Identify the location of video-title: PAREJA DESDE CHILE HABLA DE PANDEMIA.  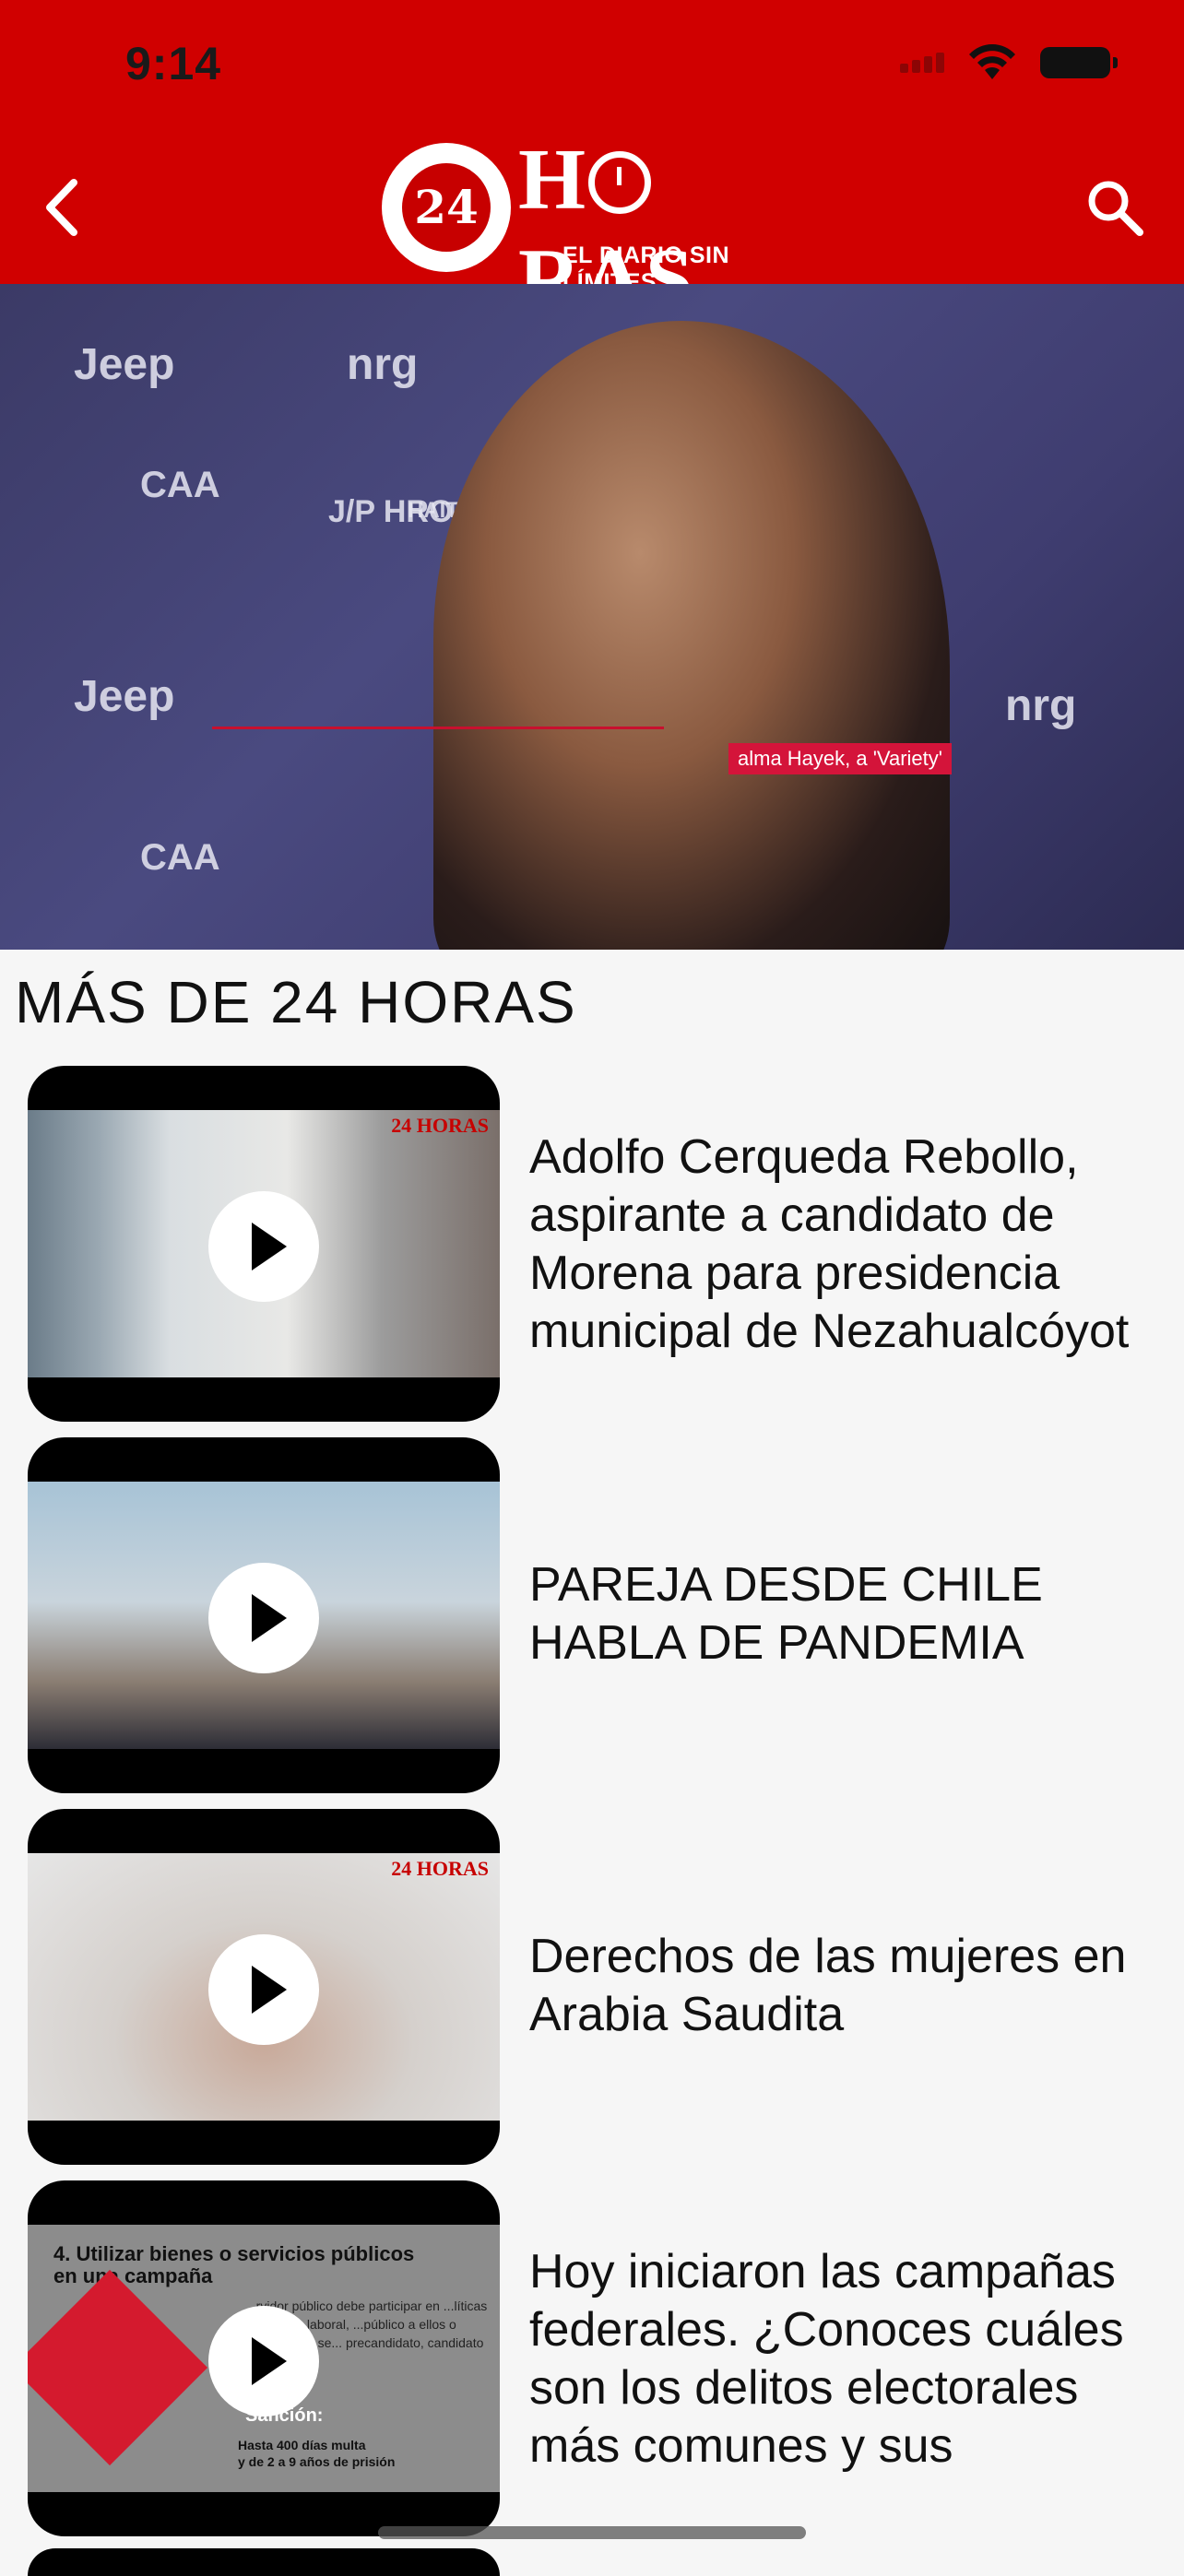
(847, 1614).